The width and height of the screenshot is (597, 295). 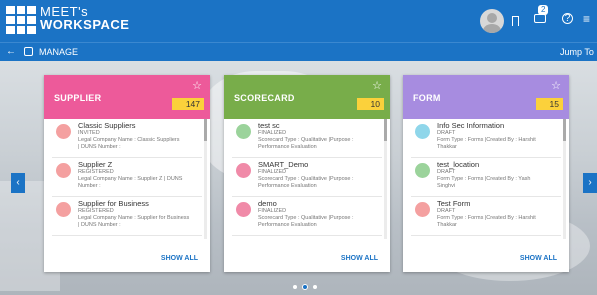 I want to click on item-title: Info Sec Information, so click(x=471, y=125).